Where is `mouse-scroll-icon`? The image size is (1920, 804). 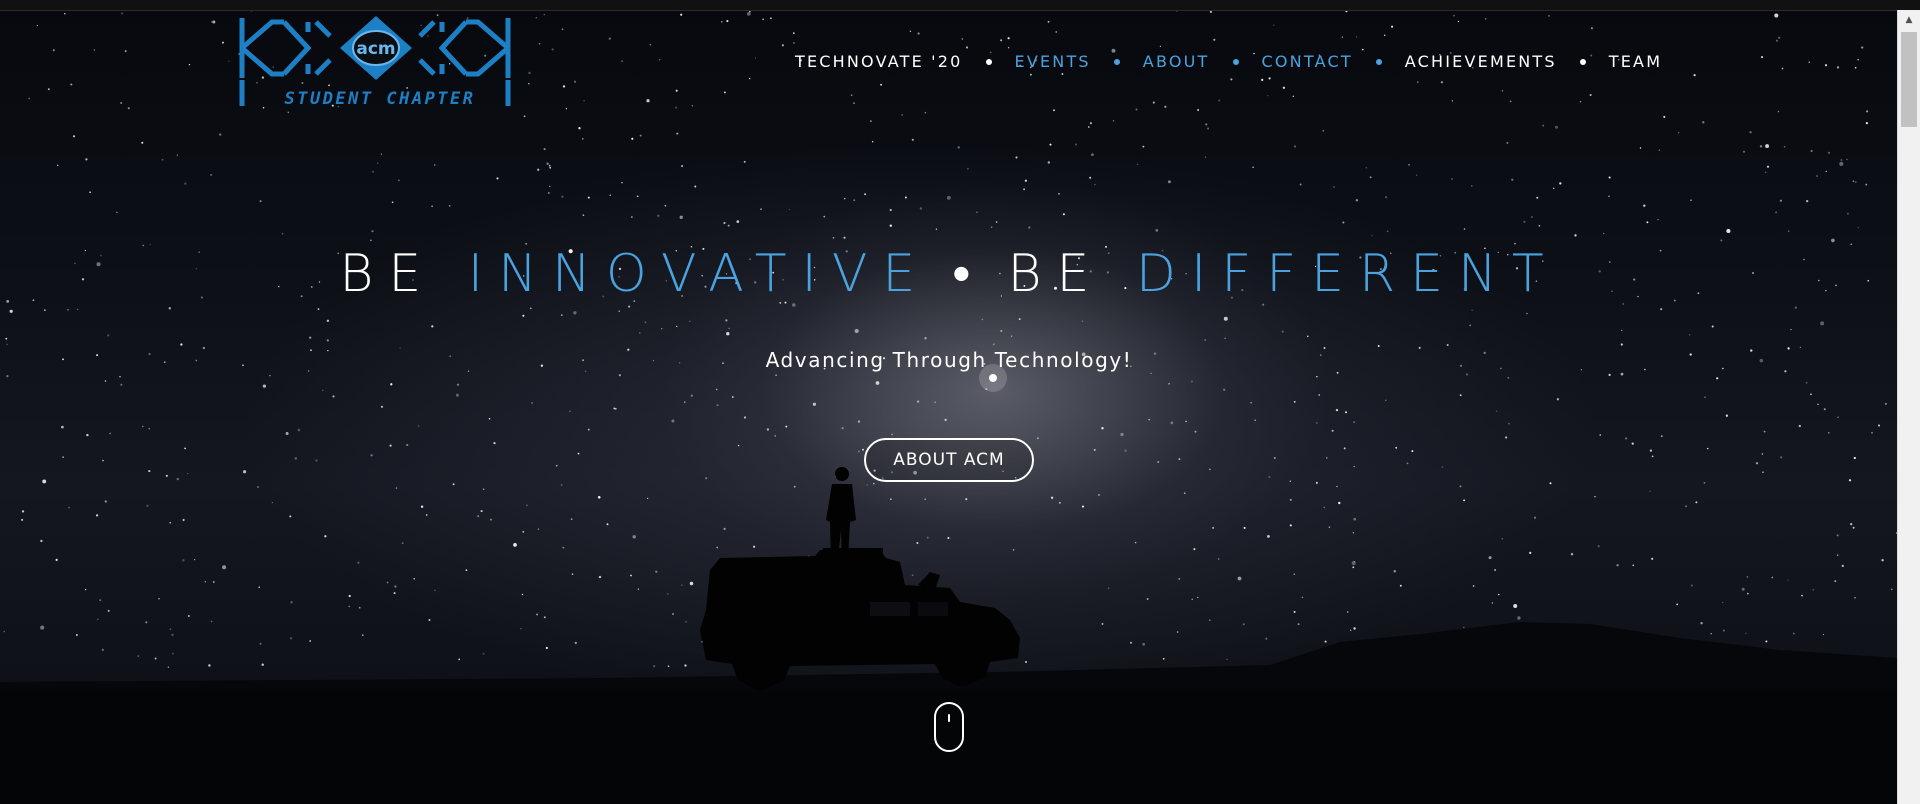
mouse-scroll-icon is located at coordinates (949, 727).